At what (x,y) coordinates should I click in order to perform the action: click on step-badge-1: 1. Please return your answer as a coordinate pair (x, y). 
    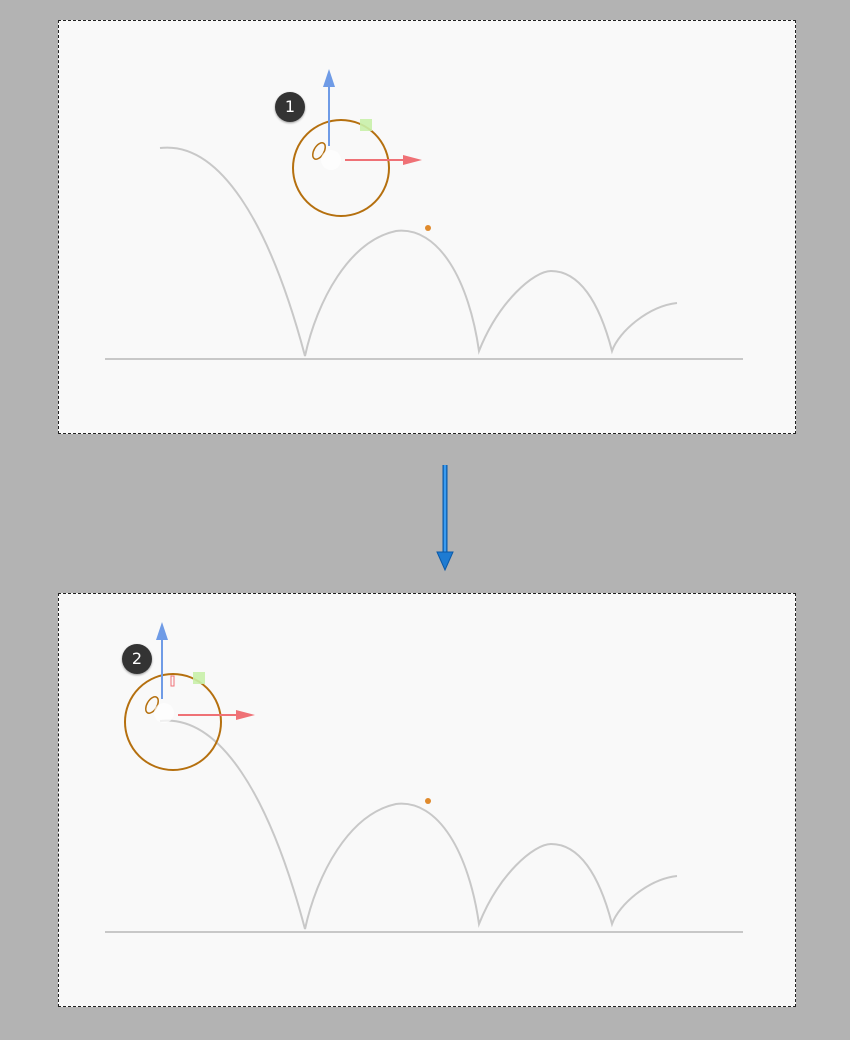
    Looking at the image, I should click on (290, 107).